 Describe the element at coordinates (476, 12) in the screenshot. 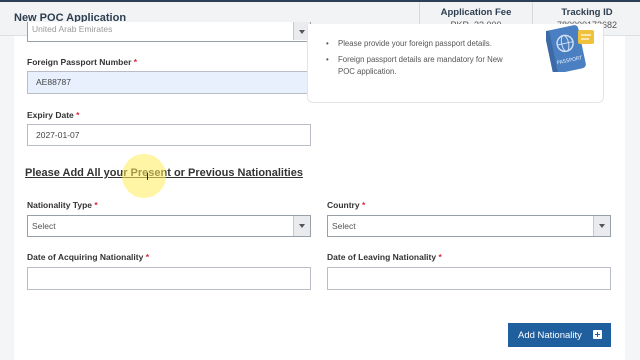

I see `application-fee-label: Application Fee` at that location.